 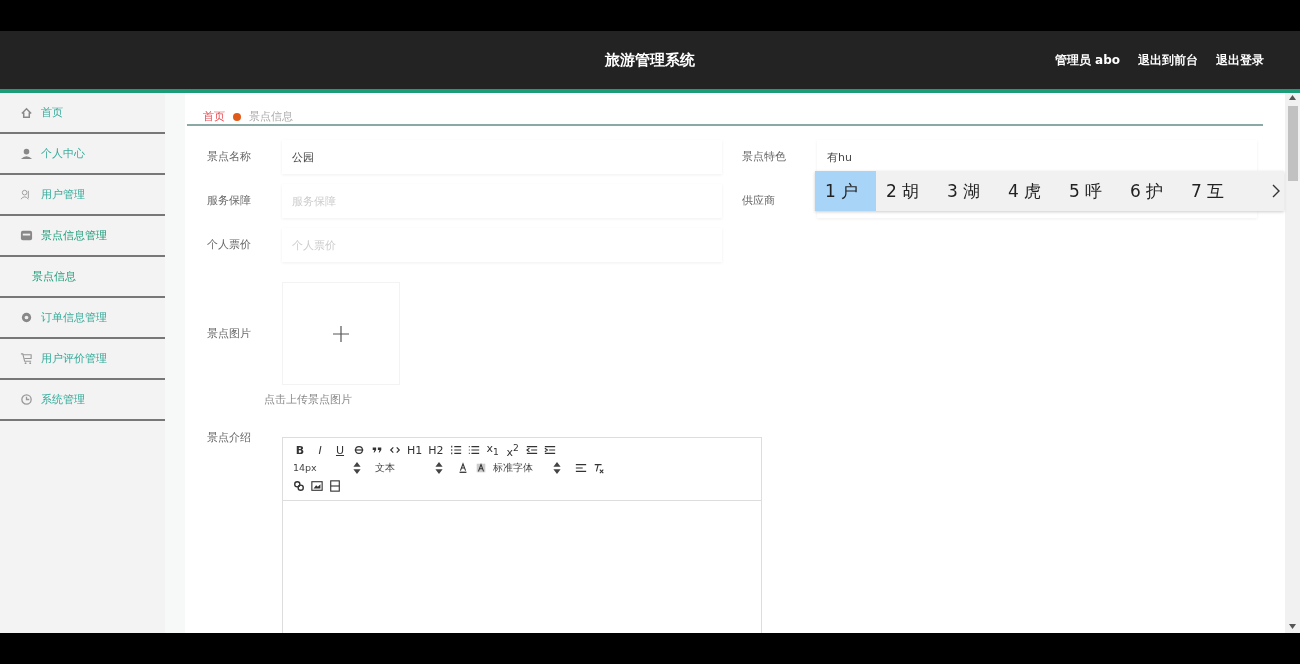 What do you see at coordinates (1240, 60) in the screenshot?
I see `header-link: 退出登录` at bounding box center [1240, 60].